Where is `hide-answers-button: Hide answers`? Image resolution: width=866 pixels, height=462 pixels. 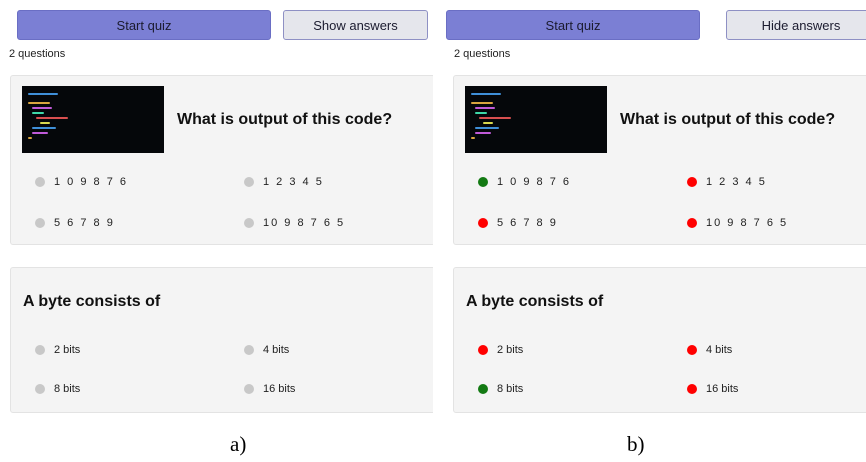 hide-answers-button: Hide answers is located at coordinates (796, 25).